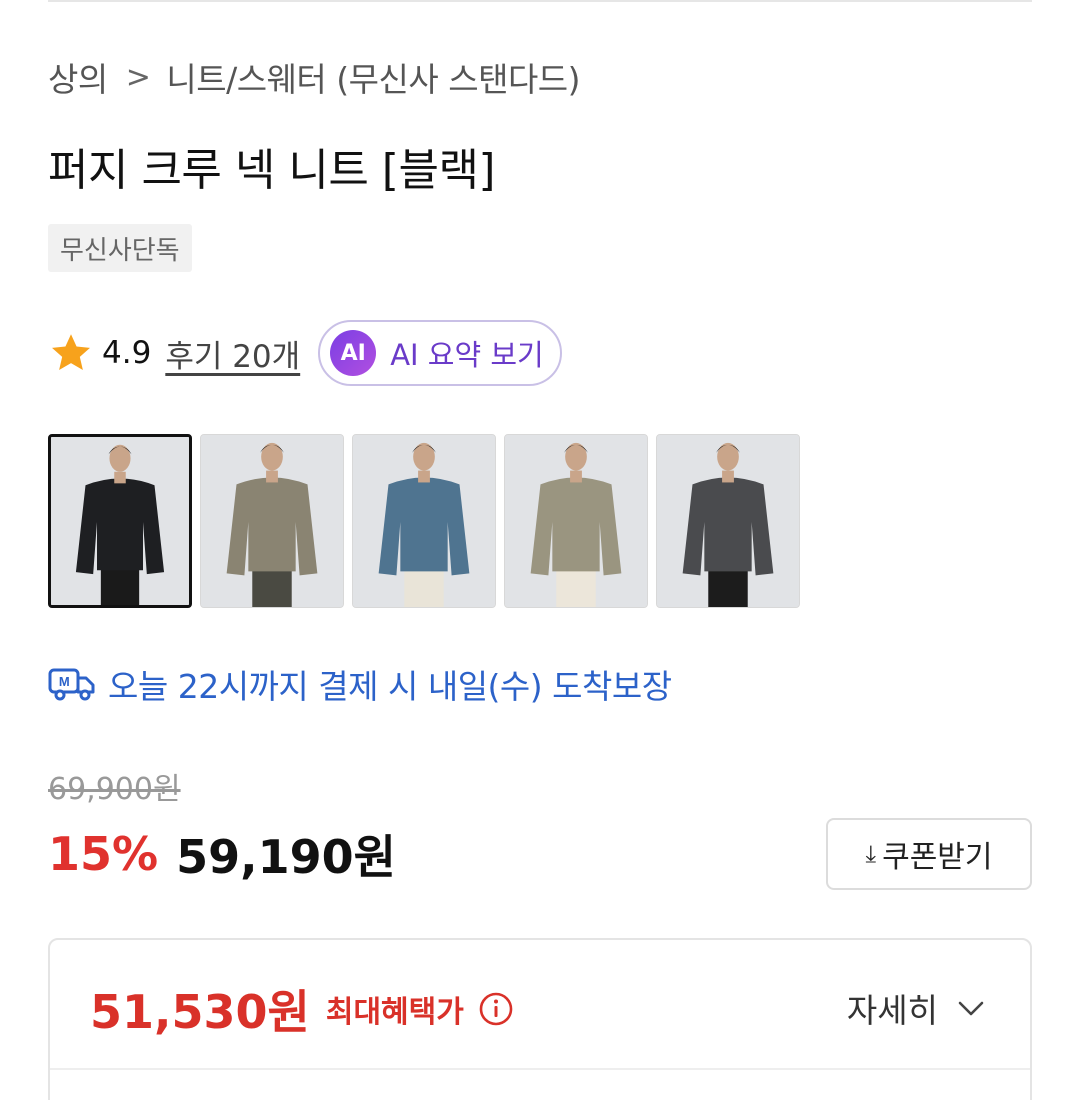  Describe the element at coordinates (120, 248) in the screenshot. I see `exclusive-badge: 무신사단독` at that location.